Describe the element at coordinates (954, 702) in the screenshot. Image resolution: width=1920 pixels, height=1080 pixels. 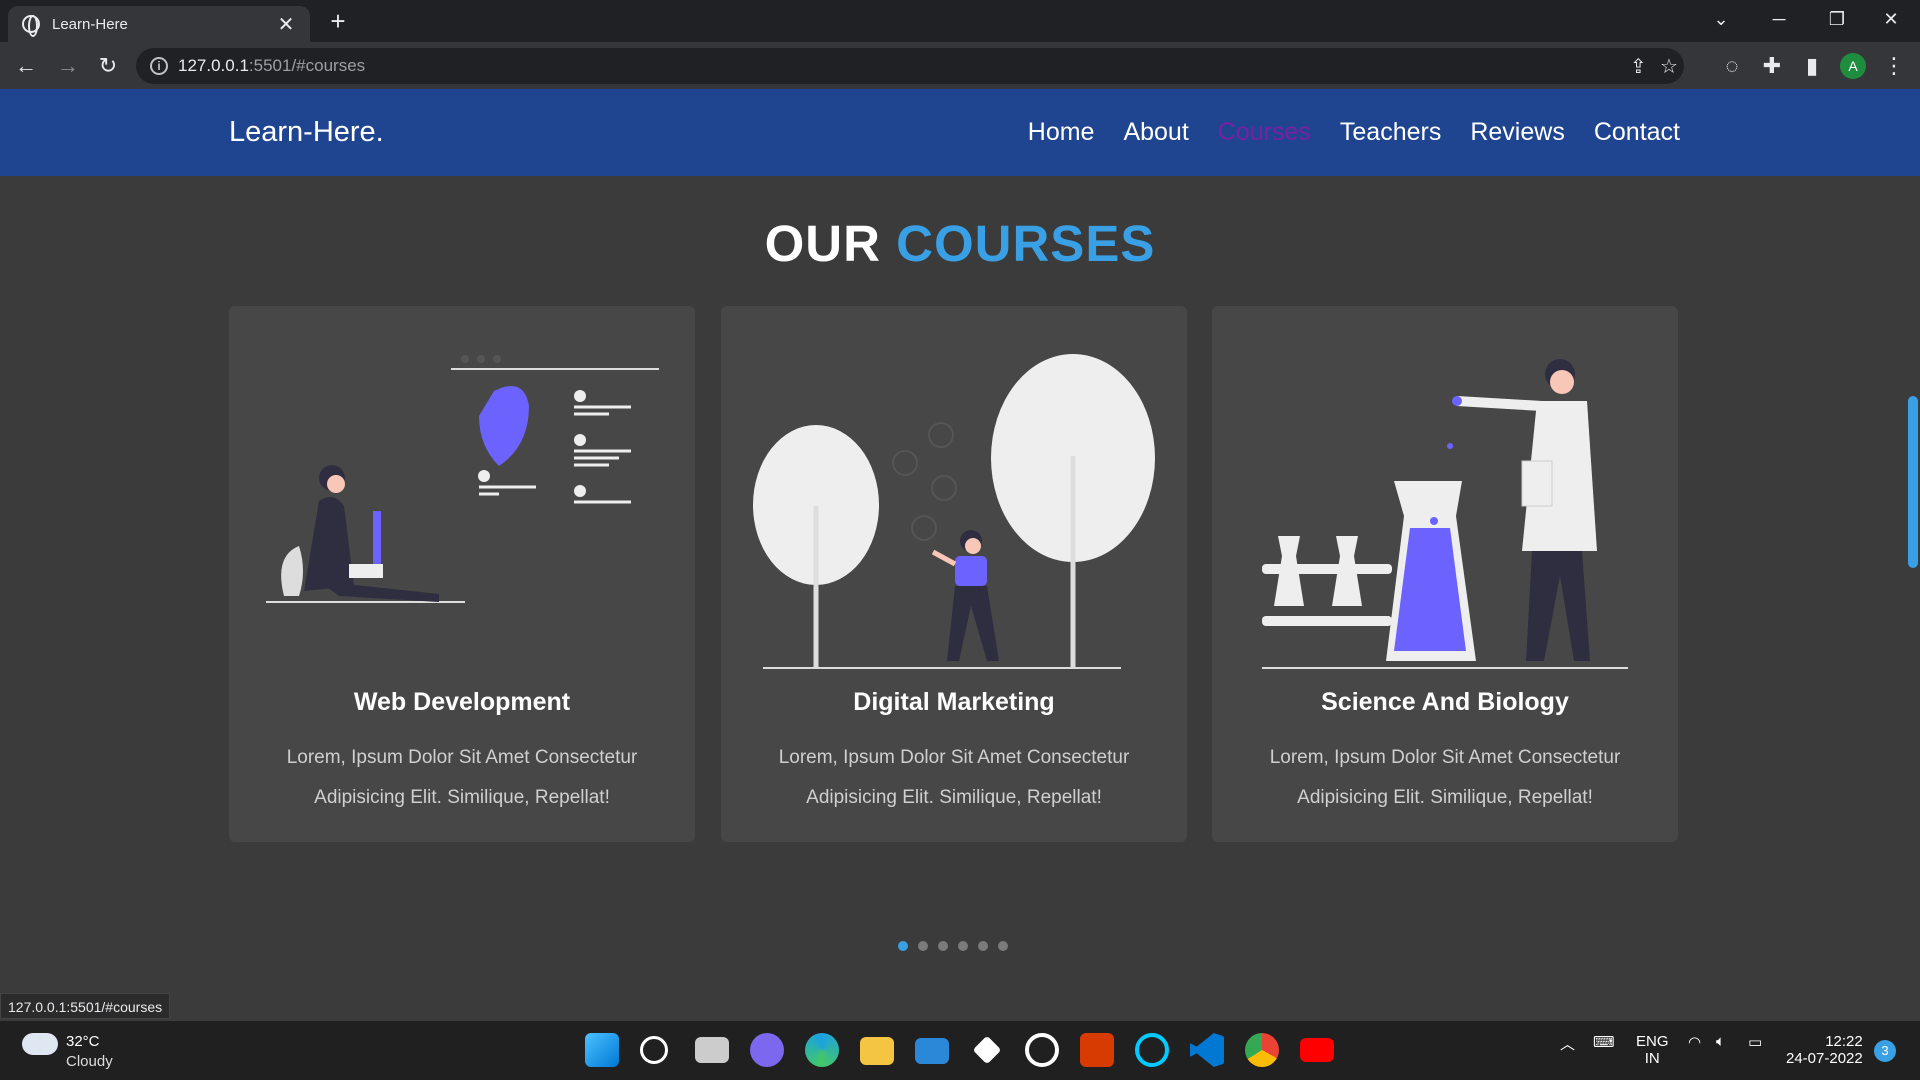
I see `course-title: Digital Marketing` at that location.